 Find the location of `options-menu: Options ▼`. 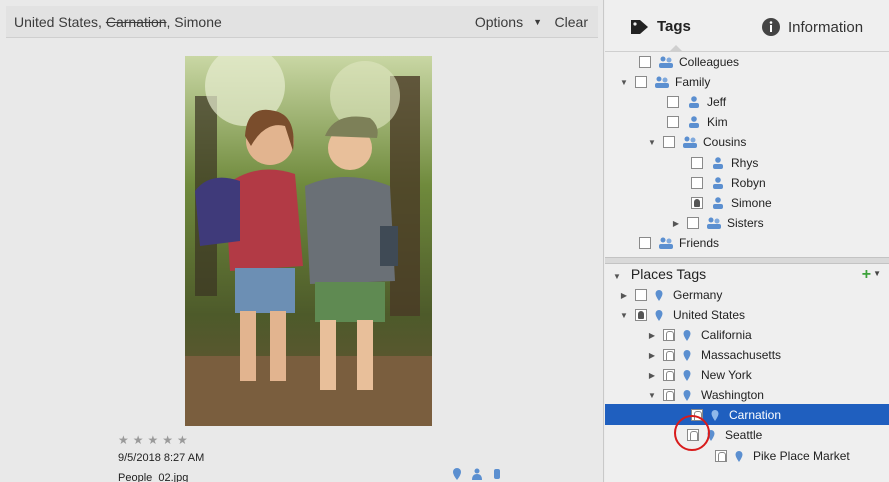

options-menu: Options ▼ is located at coordinates (508, 22).